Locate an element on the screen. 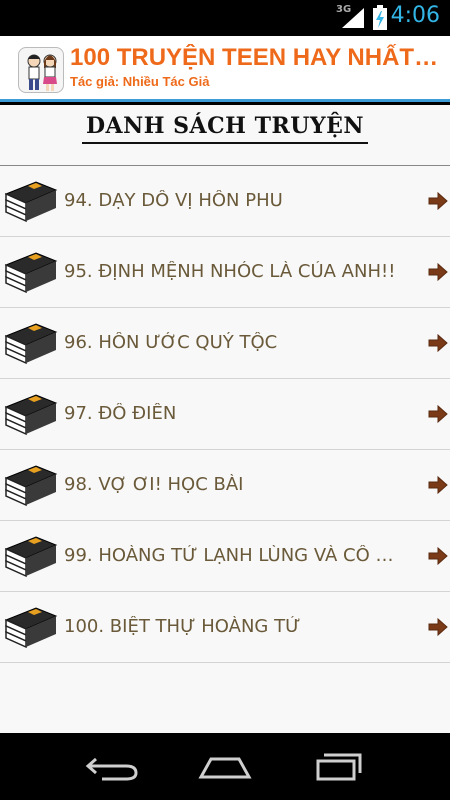 The width and height of the screenshot is (450, 800). list-item: 96. HÔN ƯỚC QUÝ TỘC is located at coordinates (225, 343).